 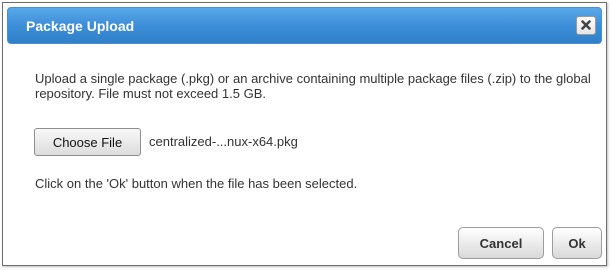 I want to click on close-button, so click(x=586, y=25).